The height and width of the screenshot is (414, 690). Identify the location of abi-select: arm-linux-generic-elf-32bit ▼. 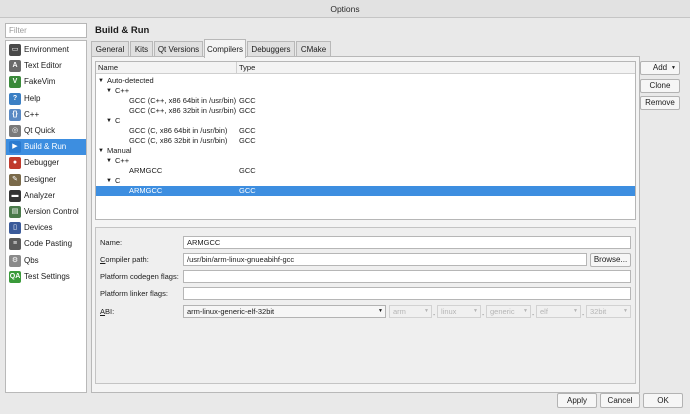
(284, 311).